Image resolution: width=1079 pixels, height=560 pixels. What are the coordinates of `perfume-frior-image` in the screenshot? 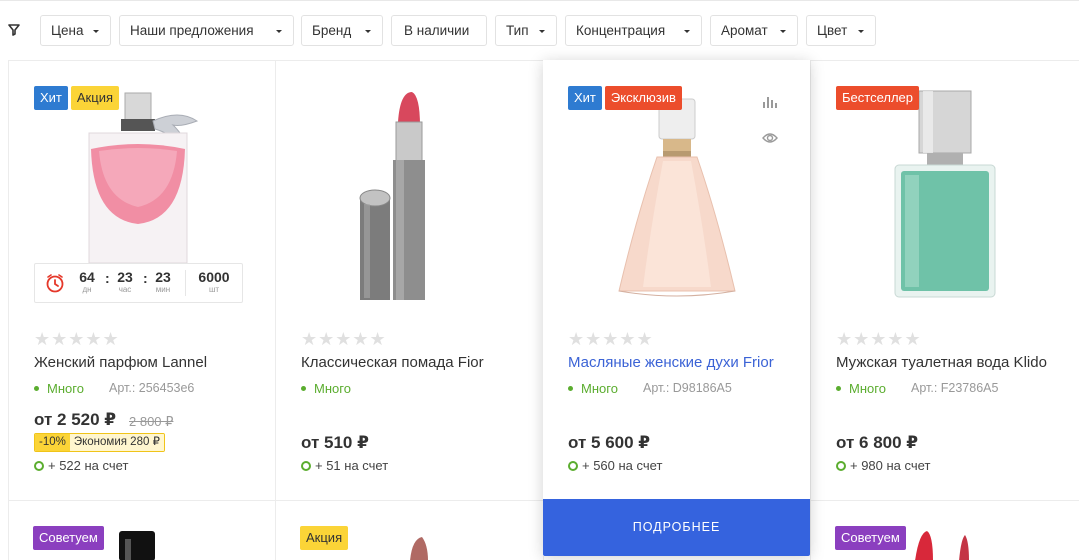 It's located at (678, 197).